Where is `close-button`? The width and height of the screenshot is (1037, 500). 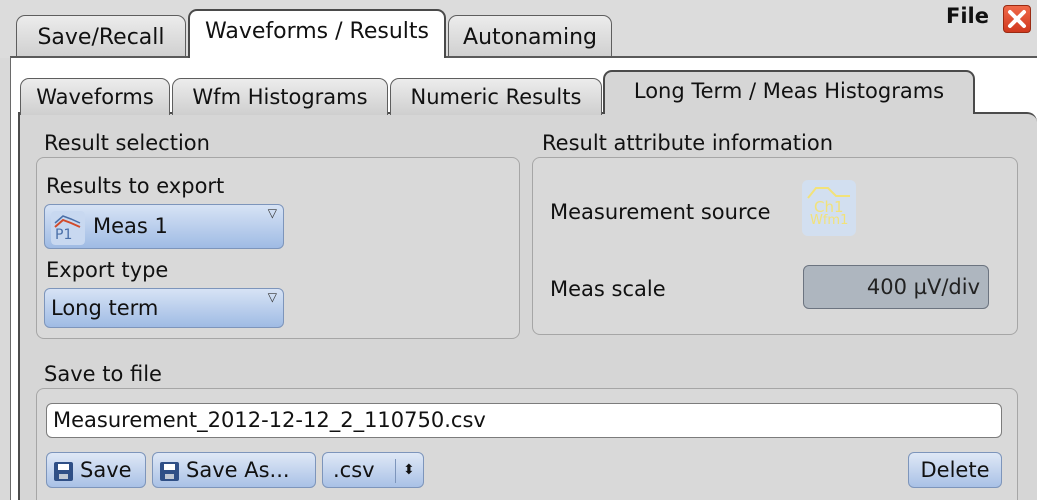
close-button is located at coordinates (1017, 19).